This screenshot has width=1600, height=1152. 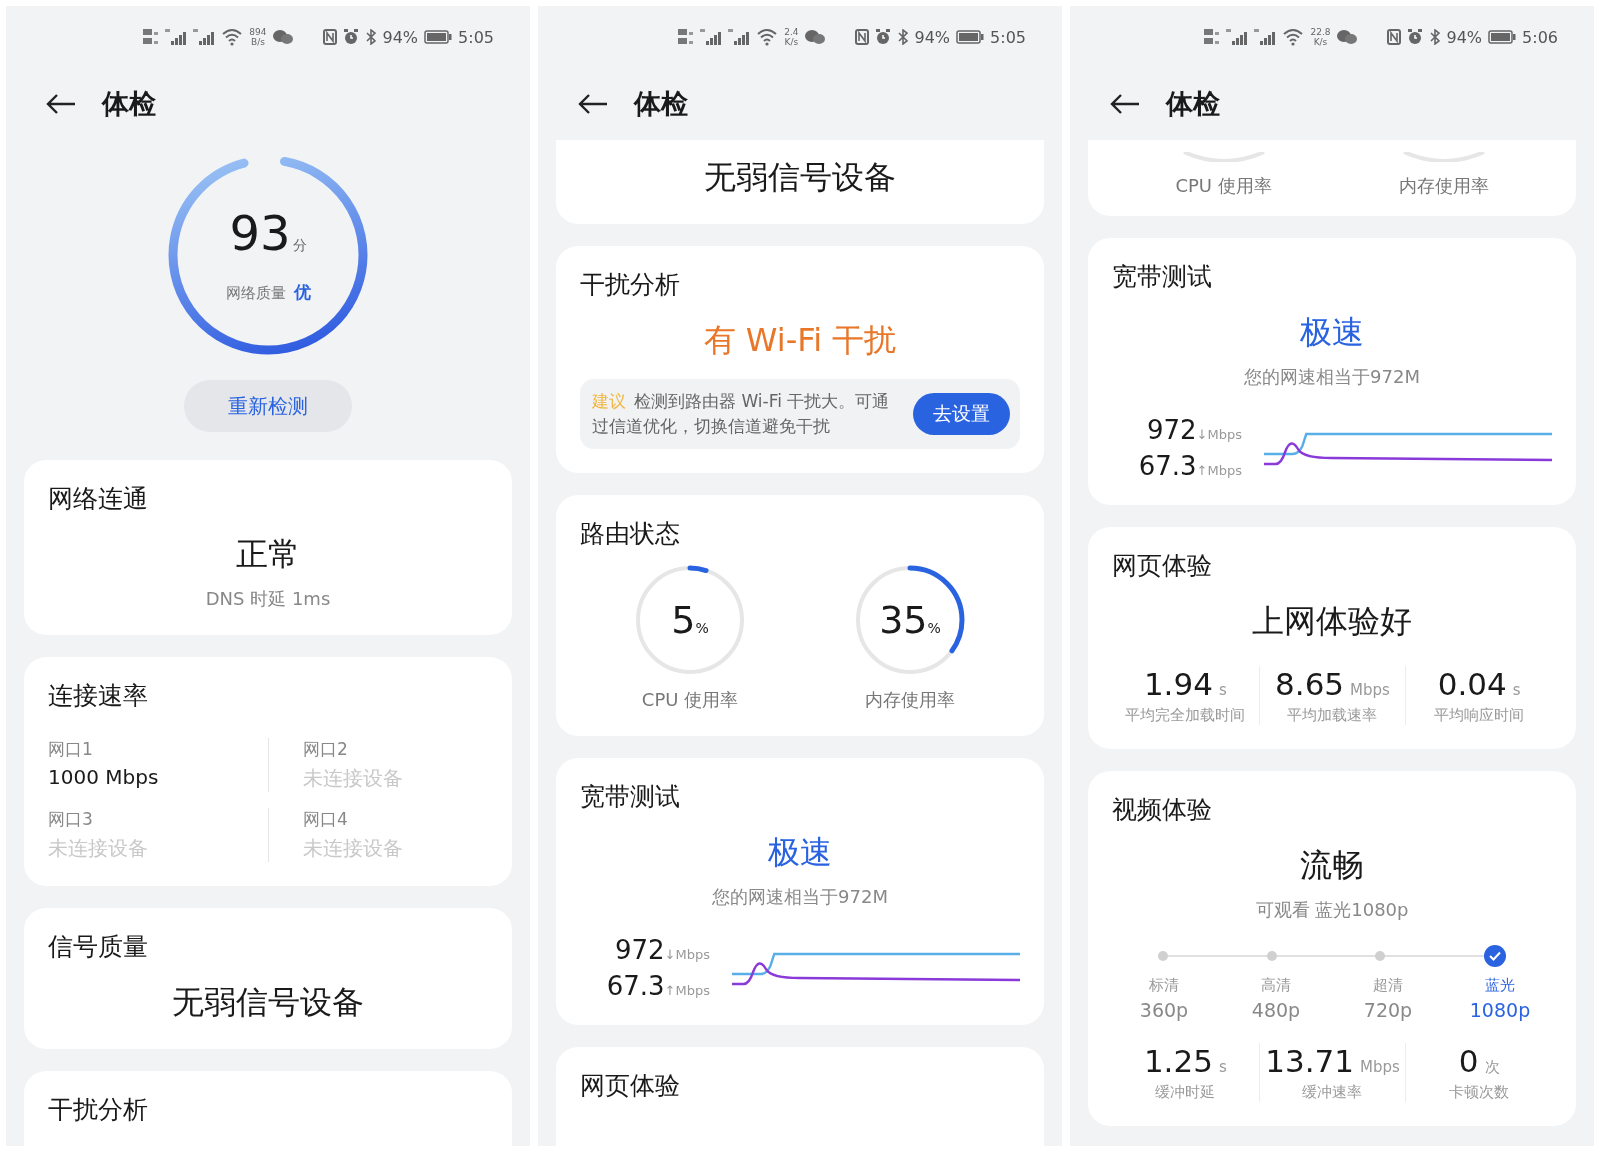 What do you see at coordinates (1500, 985) in the screenshot?
I see `quality-name: 蓝光` at bounding box center [1500, 985].